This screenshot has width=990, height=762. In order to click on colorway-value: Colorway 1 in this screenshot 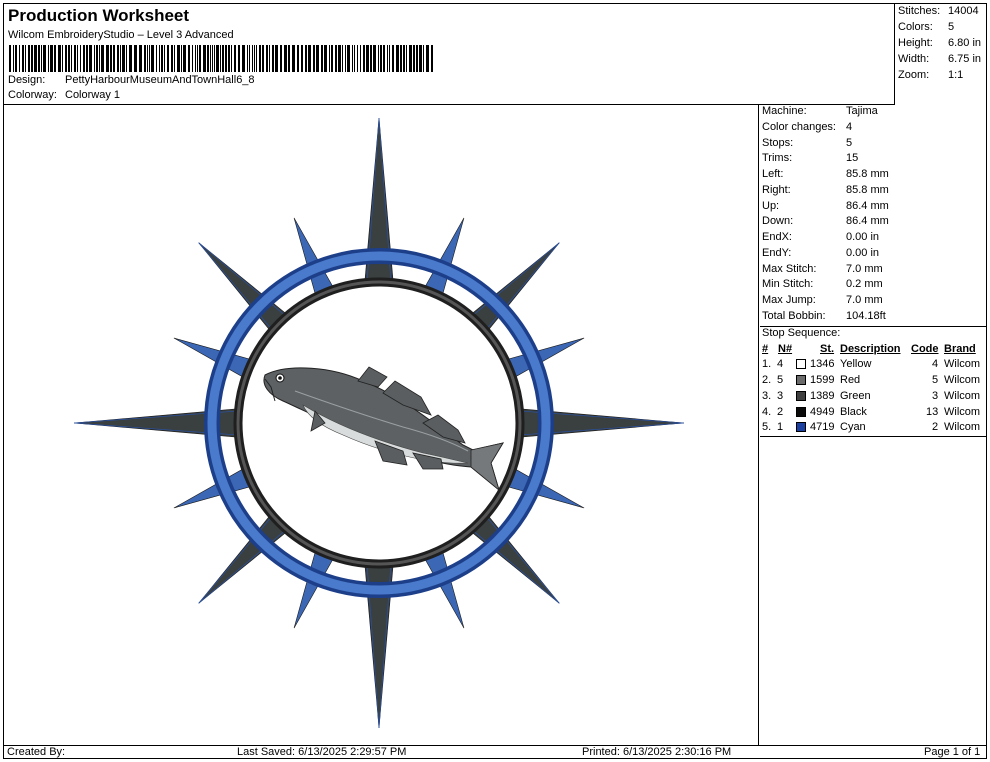, I will do `click(93, 95)`.